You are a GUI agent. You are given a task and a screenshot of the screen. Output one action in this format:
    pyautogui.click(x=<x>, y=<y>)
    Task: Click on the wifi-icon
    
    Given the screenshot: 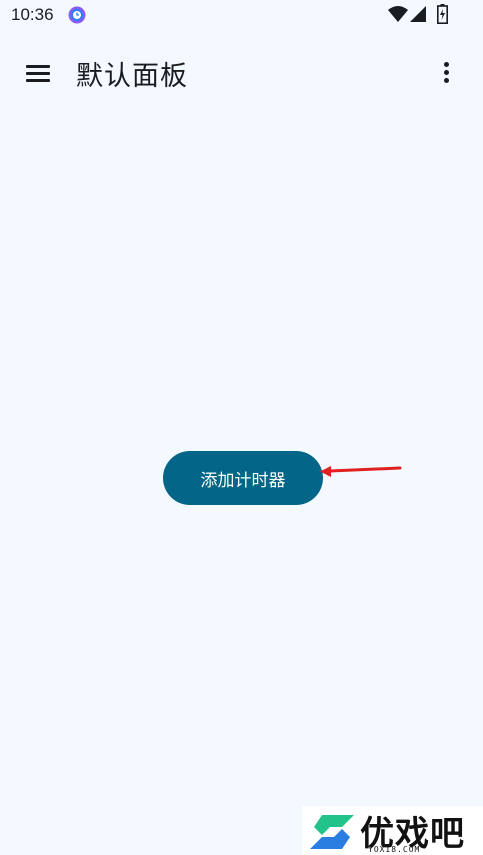 What is the action you would take?
    pyautogui.click(x=398, y=14)
    